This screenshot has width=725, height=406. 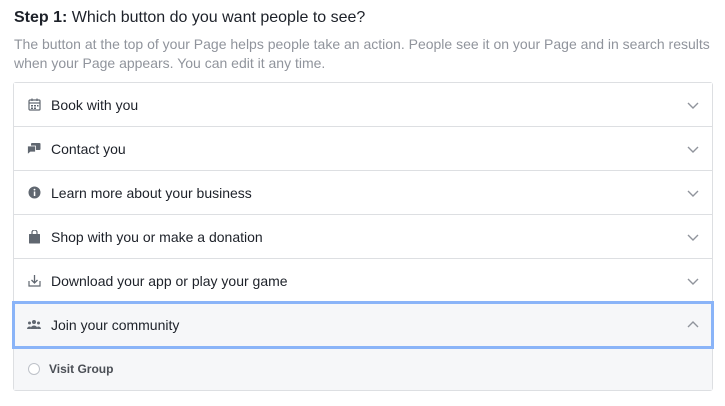 I want to click on option-download: Download your app or play your game, so click(x=363, y=281).